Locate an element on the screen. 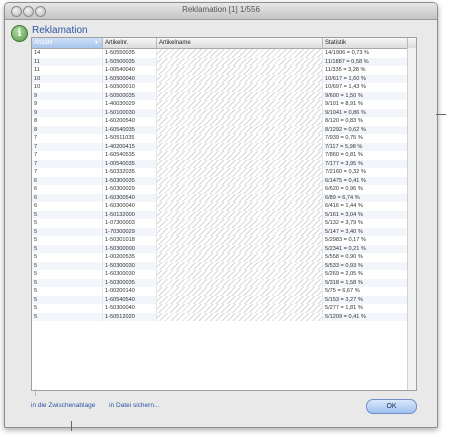 The image size is (450, 437). cell-artikelnr: 1-60540540 is located at coordinates (130, 299).